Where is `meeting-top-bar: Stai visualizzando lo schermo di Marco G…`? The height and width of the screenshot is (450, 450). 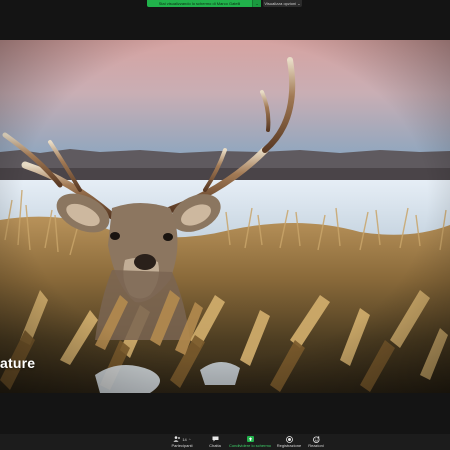
meeting-top-bar: Stai visualizzando lo schermo di Marco G… is located at coordinates (225, 20).